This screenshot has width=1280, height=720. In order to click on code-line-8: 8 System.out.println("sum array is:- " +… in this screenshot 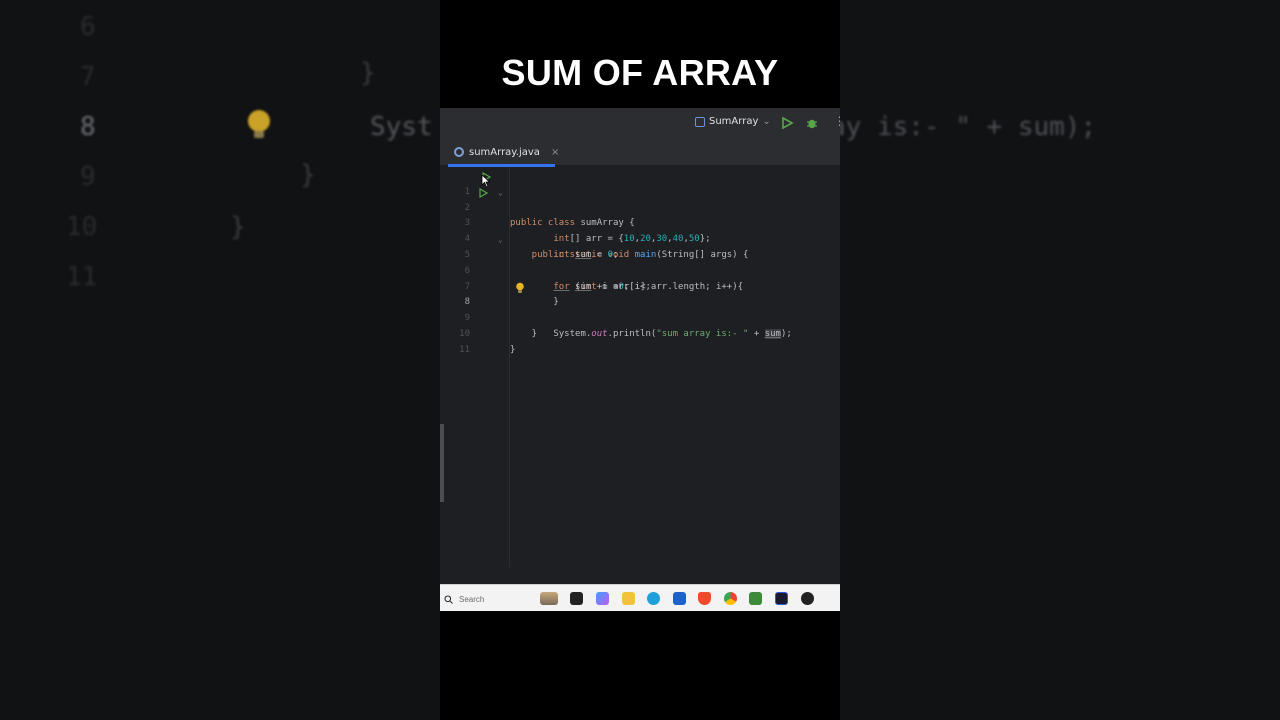, I will do `click(640, 309)`.